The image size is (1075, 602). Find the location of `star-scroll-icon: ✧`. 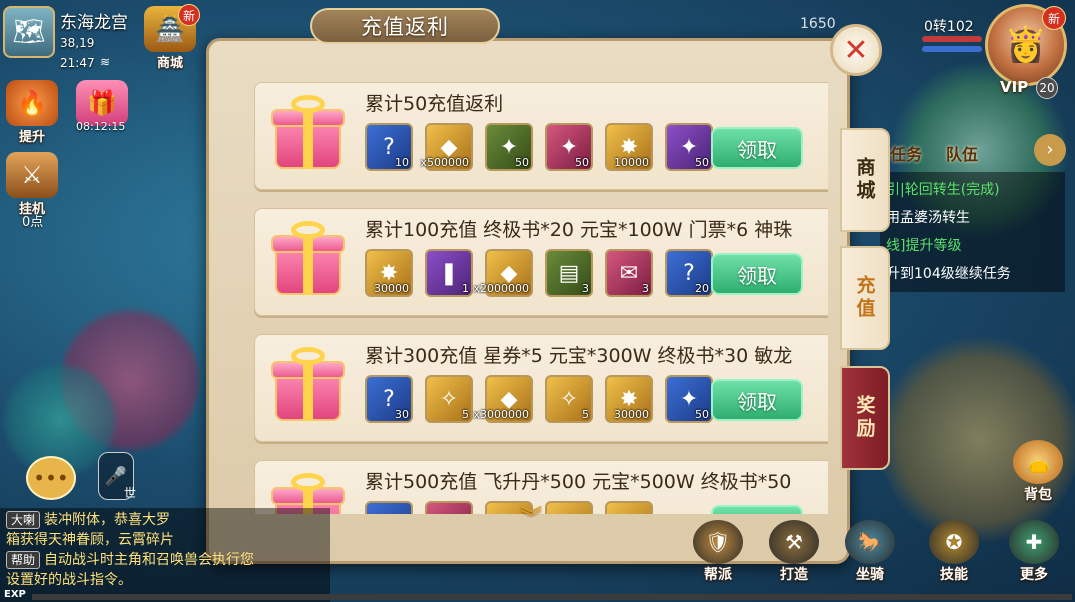

star-scroll-icon: ✧ is located at coordinates (569, 507).